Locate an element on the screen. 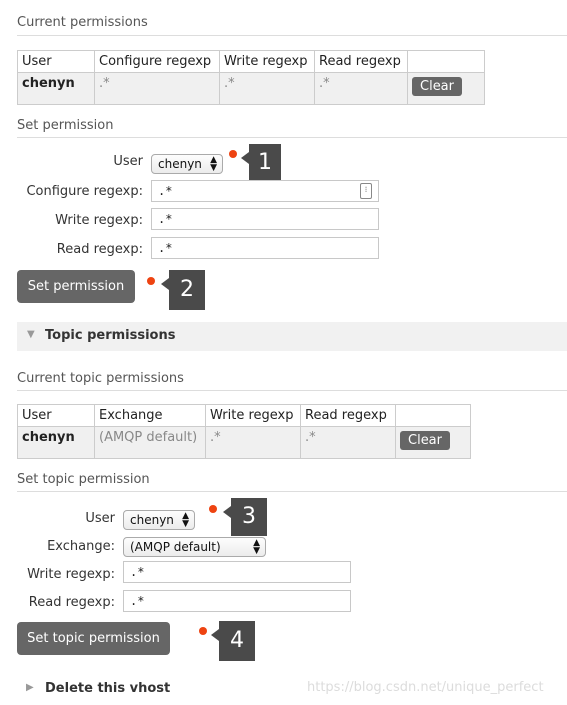  configure-label: Configure regexp: is located at coordinates (84, 191).